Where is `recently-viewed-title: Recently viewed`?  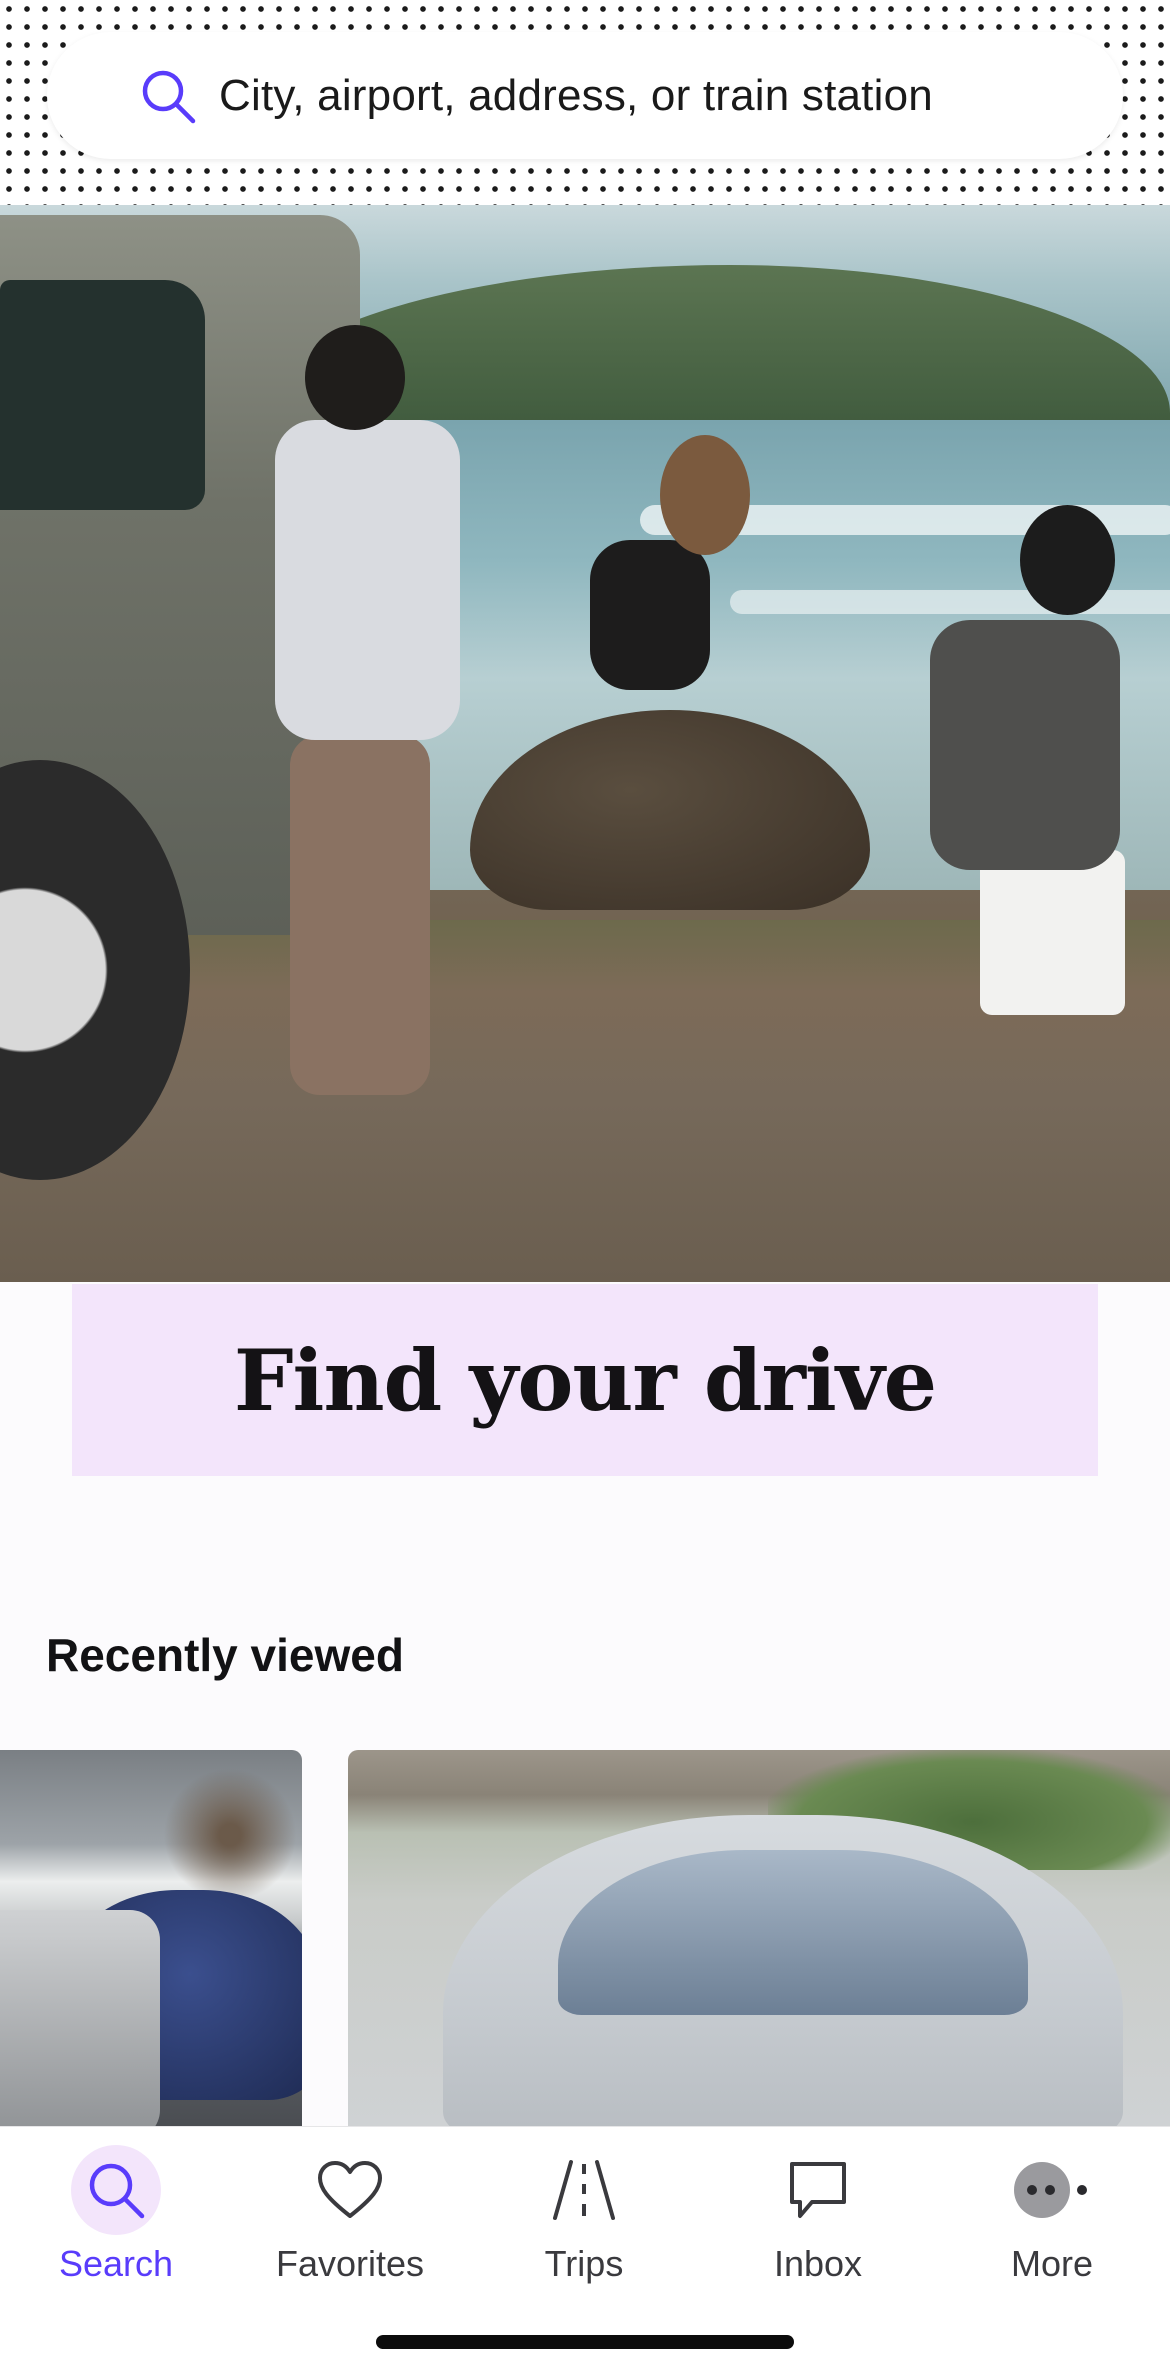
recently-viewed-title: Recently viewed is located at coordinates (225, 1655).